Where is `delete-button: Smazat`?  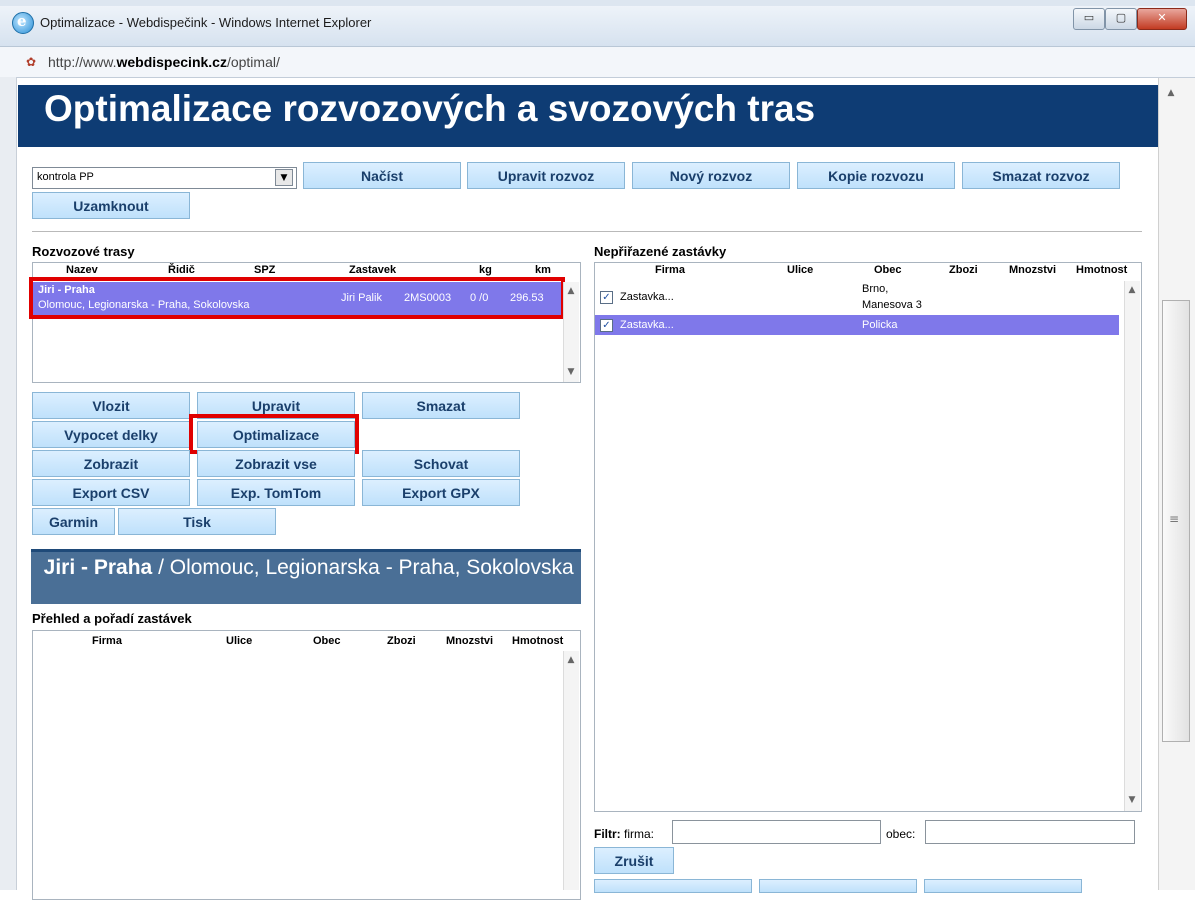 delete-button: Smazat is located at coordinates (441, 405).